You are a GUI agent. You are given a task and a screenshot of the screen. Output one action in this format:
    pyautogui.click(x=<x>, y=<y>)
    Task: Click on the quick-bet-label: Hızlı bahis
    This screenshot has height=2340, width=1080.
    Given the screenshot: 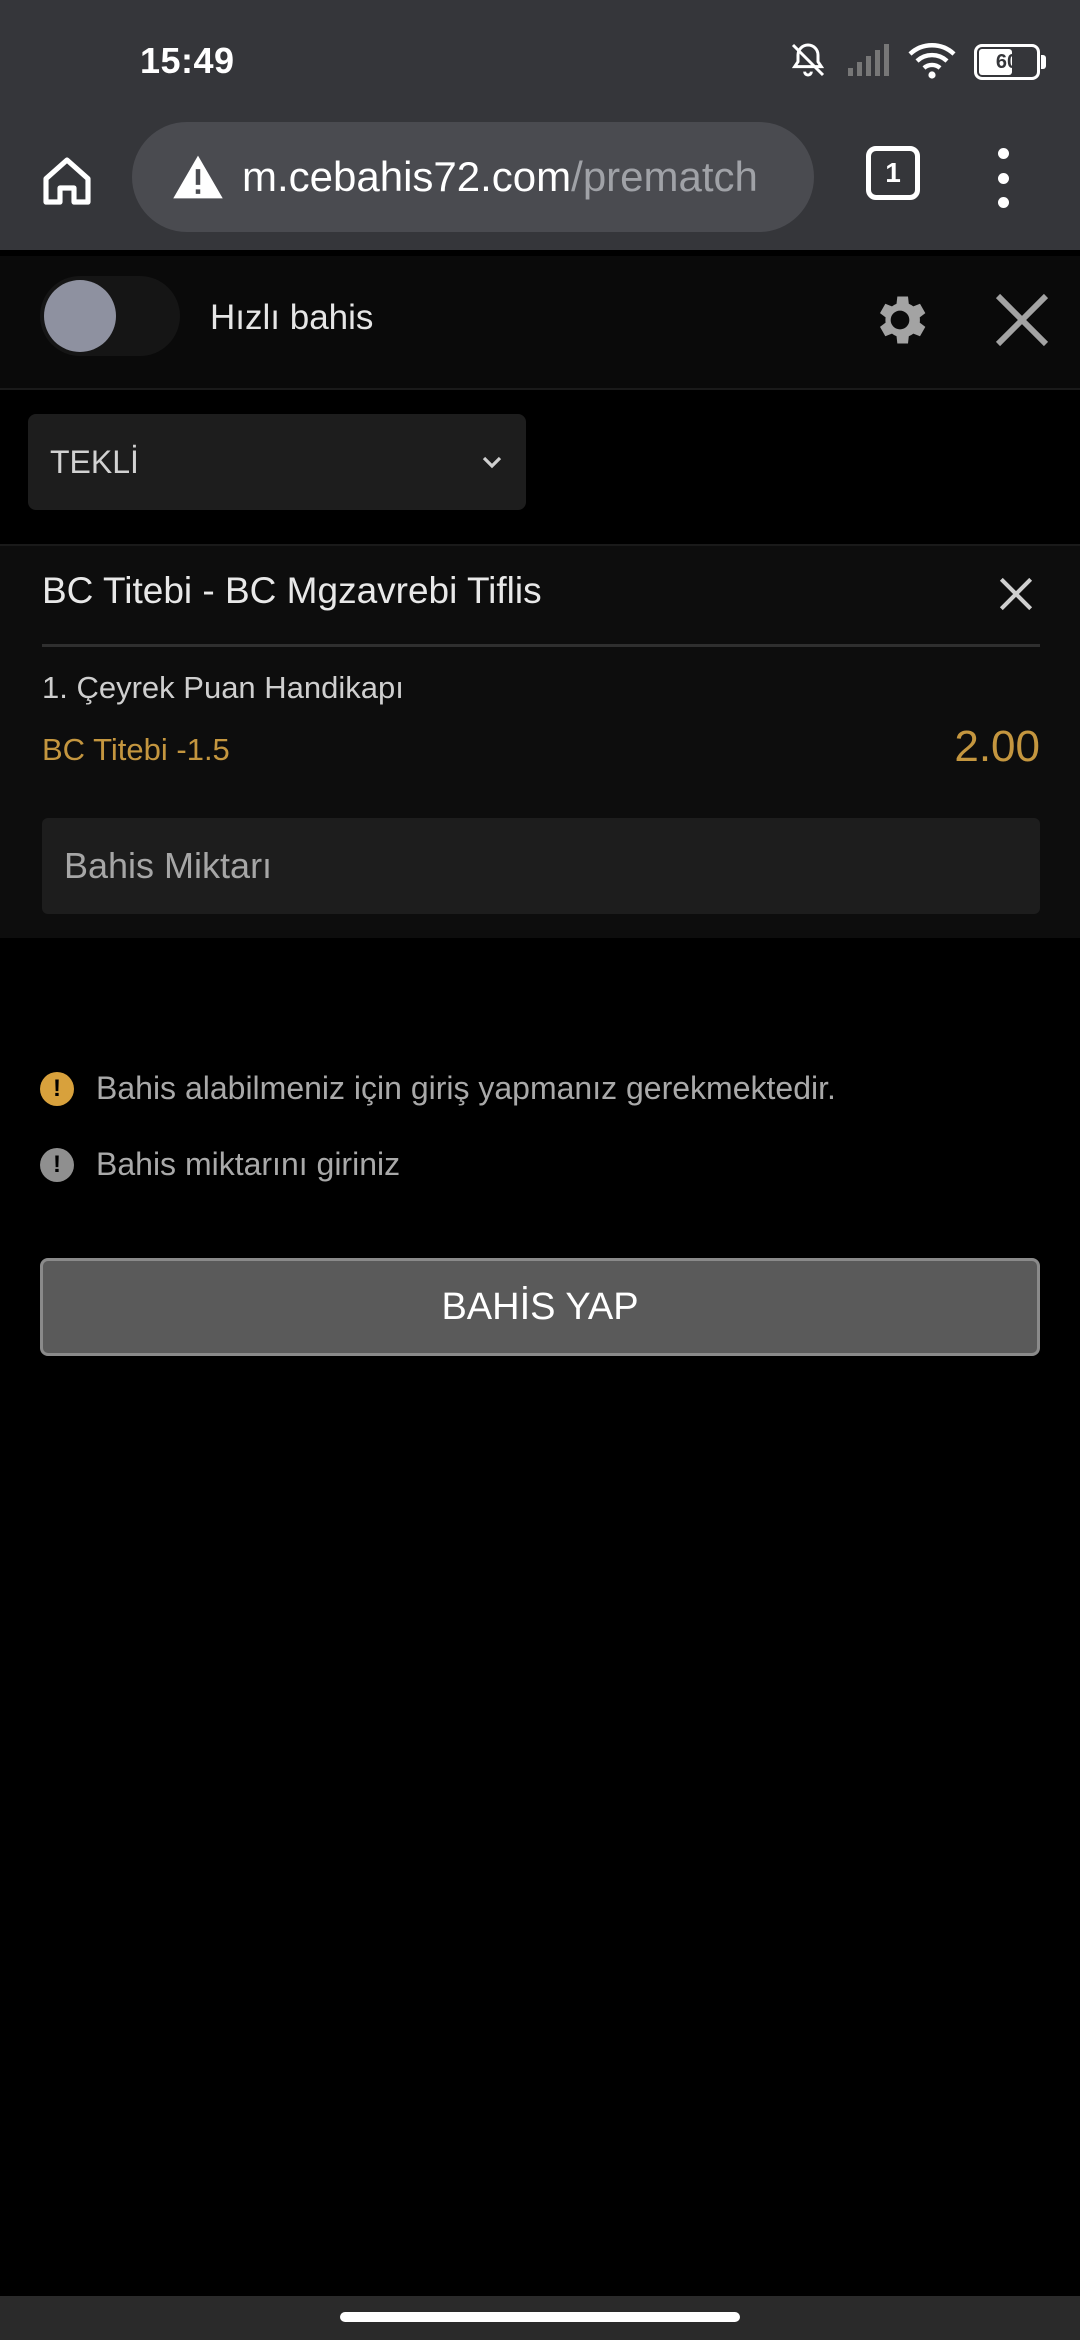 What is the action you would take?
    pyautogui.click(x=292, y=317)
    